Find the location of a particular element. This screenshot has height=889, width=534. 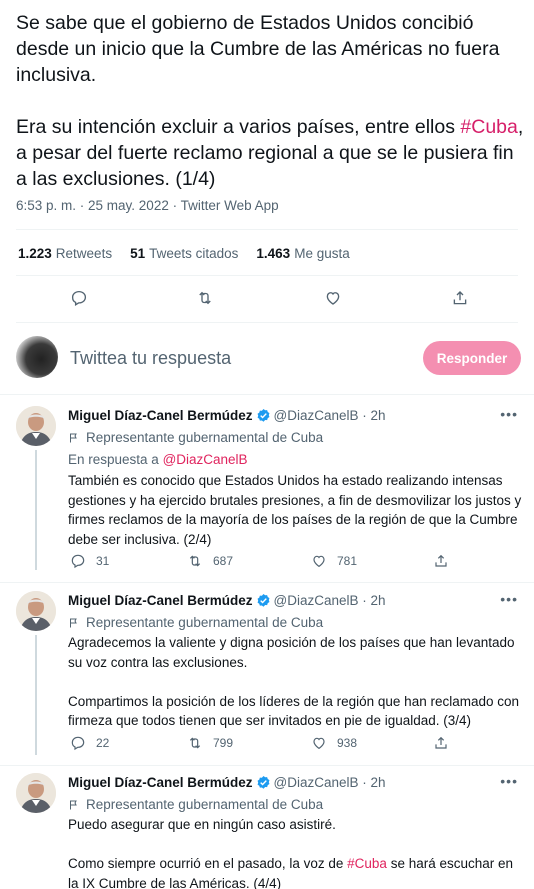

likes-count: 1.463 is located at coordinates (273, 253).